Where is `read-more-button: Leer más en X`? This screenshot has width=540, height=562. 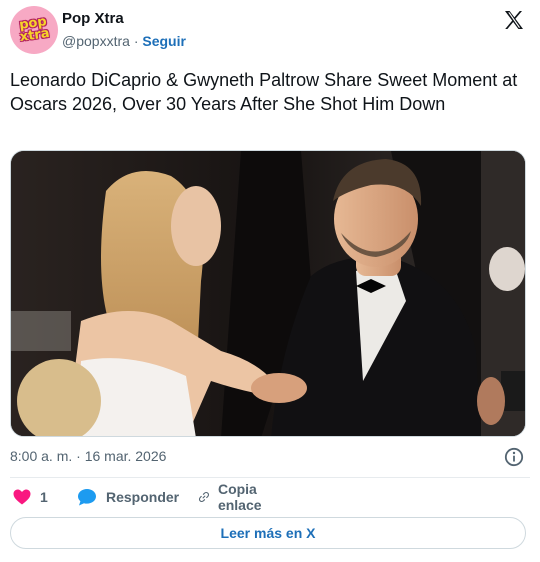 read-more-button: Leer más en X is located at coordinates (268, 533).